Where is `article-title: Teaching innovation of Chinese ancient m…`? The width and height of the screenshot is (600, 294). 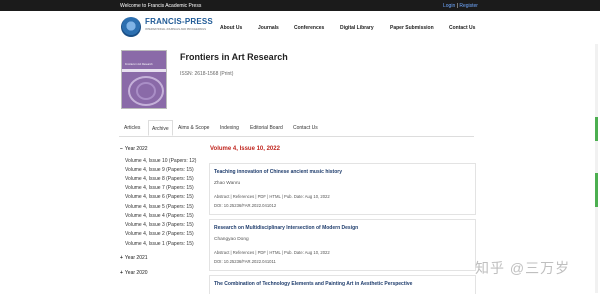 article-title: Teaching innovation of Chinese ancient m… is located at coordinates (278, 172).